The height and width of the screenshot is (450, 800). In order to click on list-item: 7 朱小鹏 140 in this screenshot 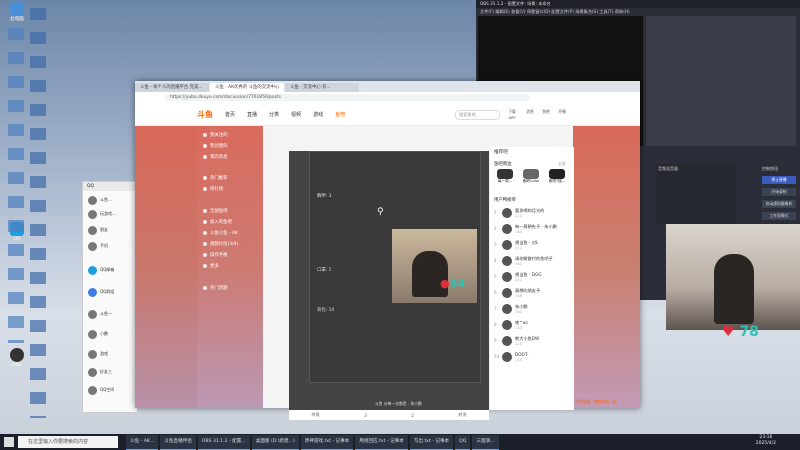, I will do `click(532, 310)`.